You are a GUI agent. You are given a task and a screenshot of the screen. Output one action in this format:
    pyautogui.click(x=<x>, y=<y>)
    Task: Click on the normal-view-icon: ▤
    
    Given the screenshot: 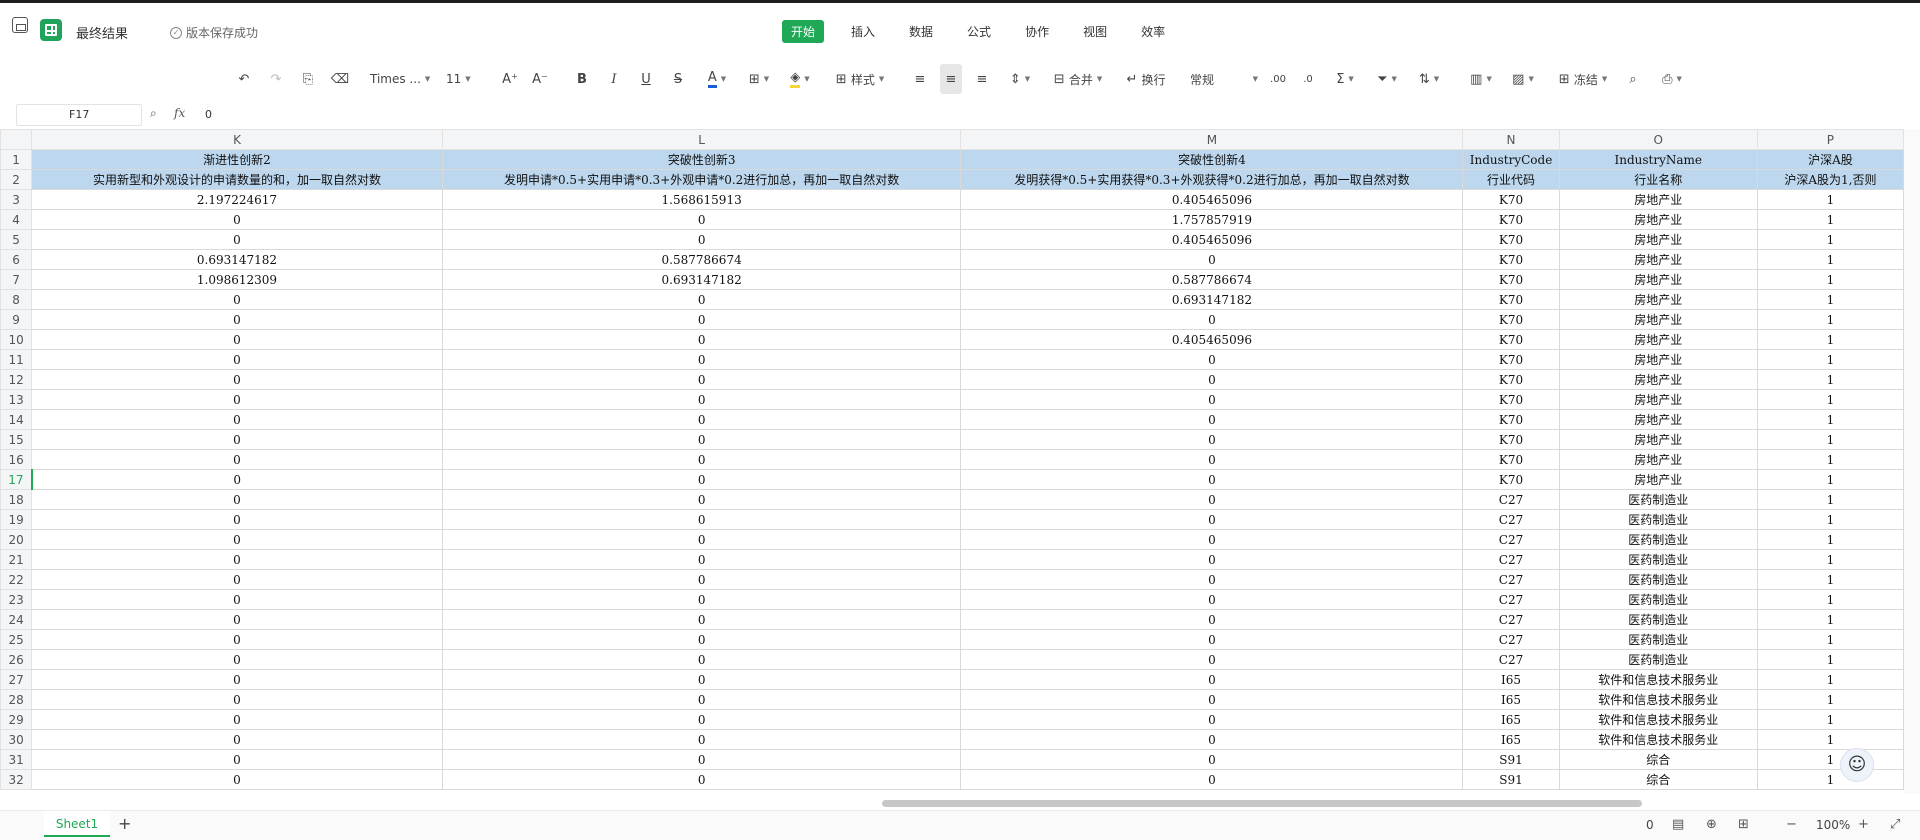 What is the action you would take?
    pyautogui.click(x=1678, y=824)
    